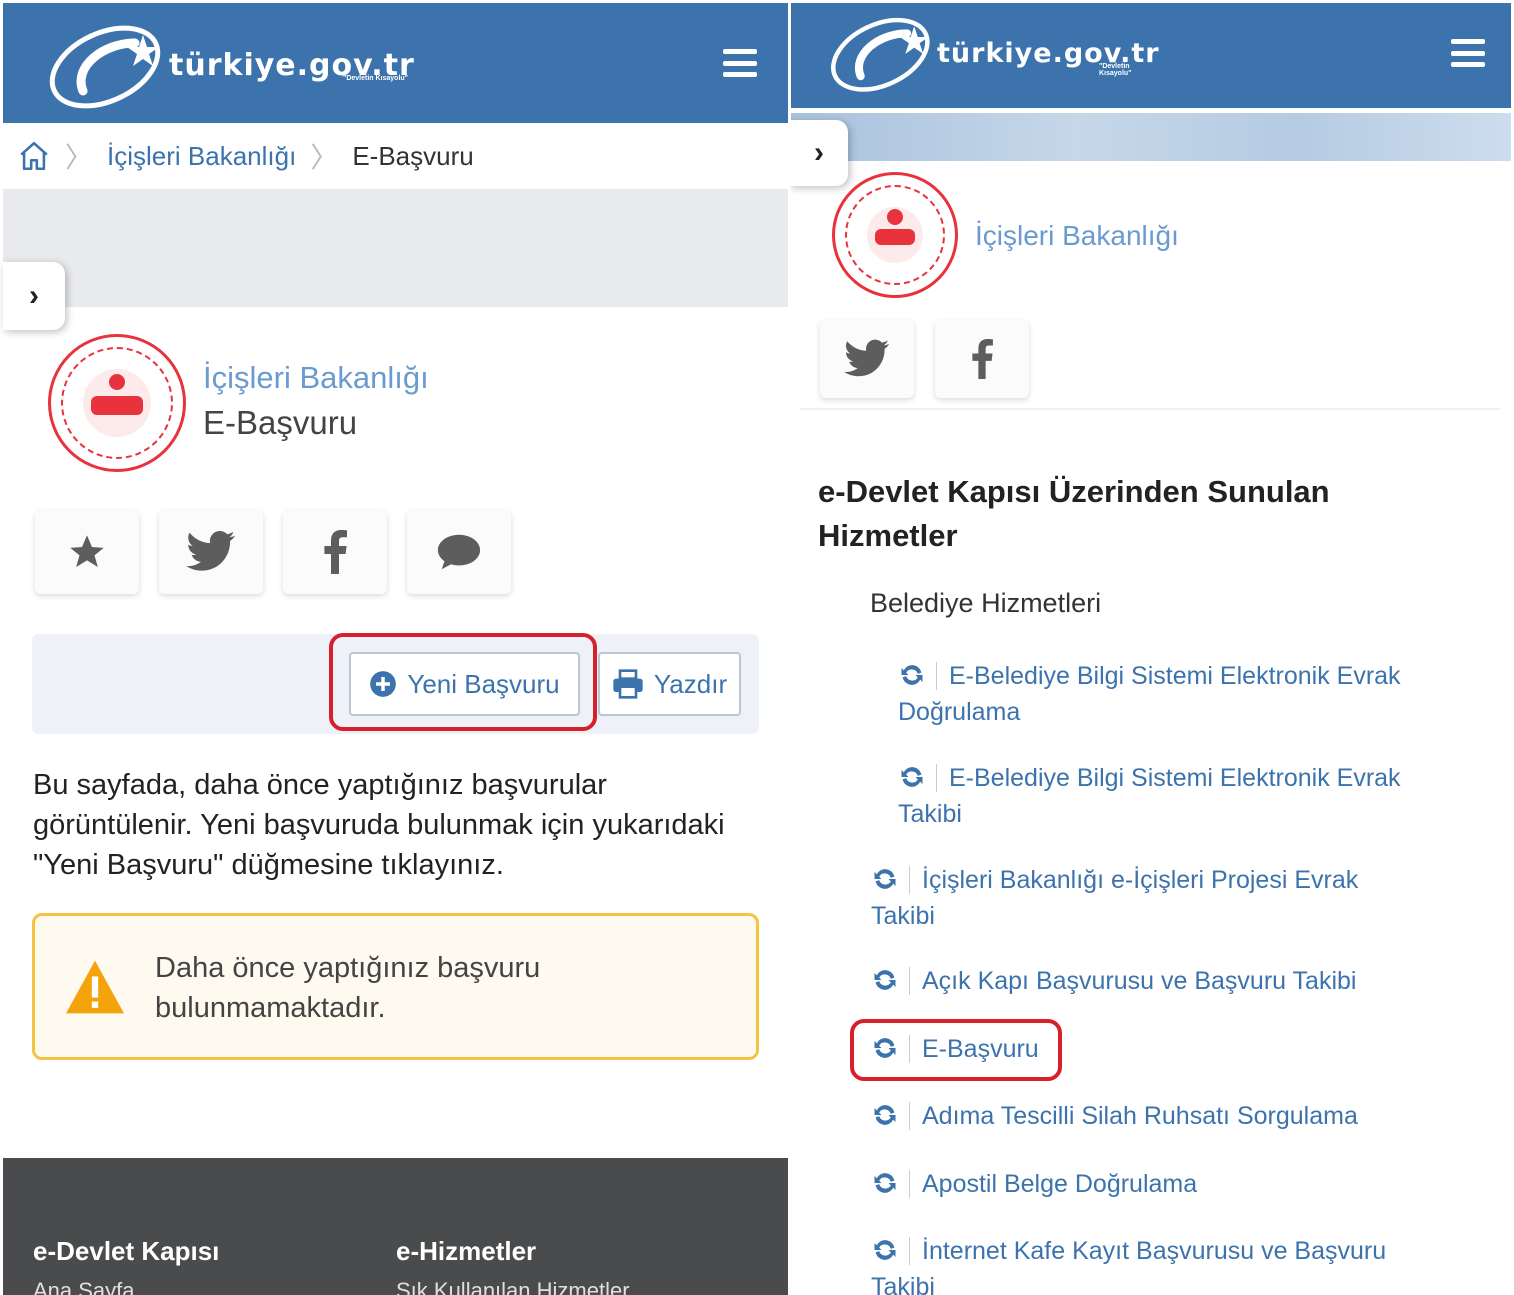 The width and height of the screenshot is (1514, 1295). I want to click on service-label: Apostil Belge Doğrulama, so click(1060, 1184).